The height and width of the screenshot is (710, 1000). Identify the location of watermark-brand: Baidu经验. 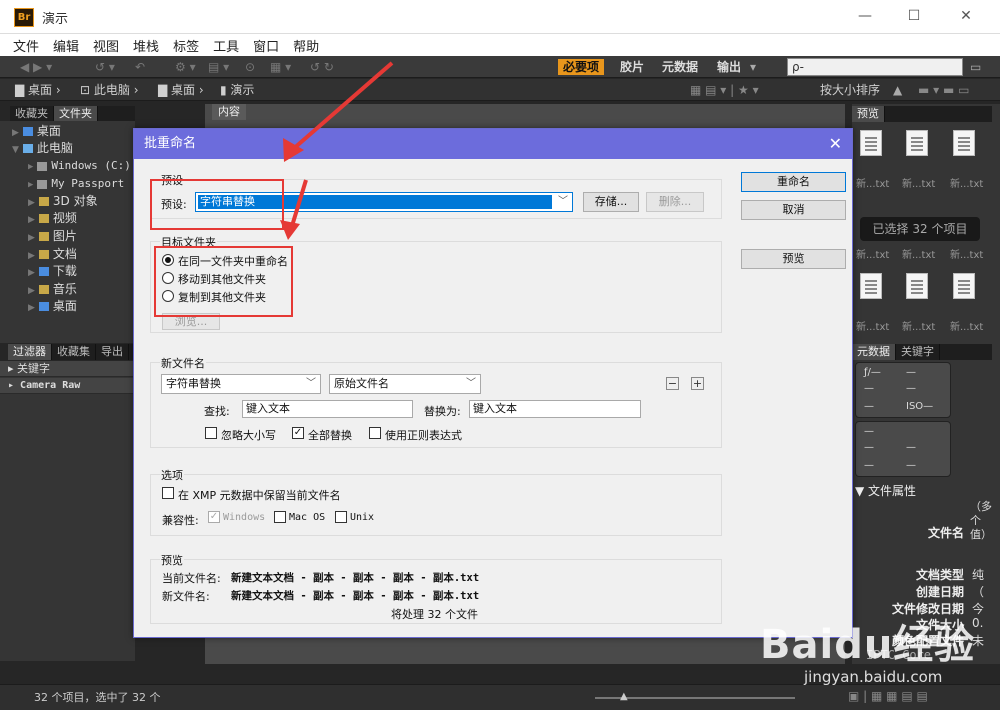
(868, 645).